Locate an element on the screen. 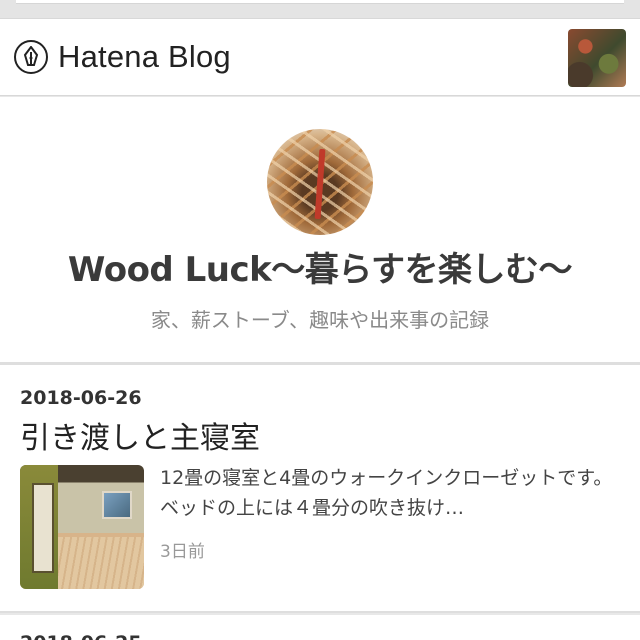 Image resolution: width=640 pixels, height=640 pixels. blog-icon-firewood-image is located at coordinates (320, 182).